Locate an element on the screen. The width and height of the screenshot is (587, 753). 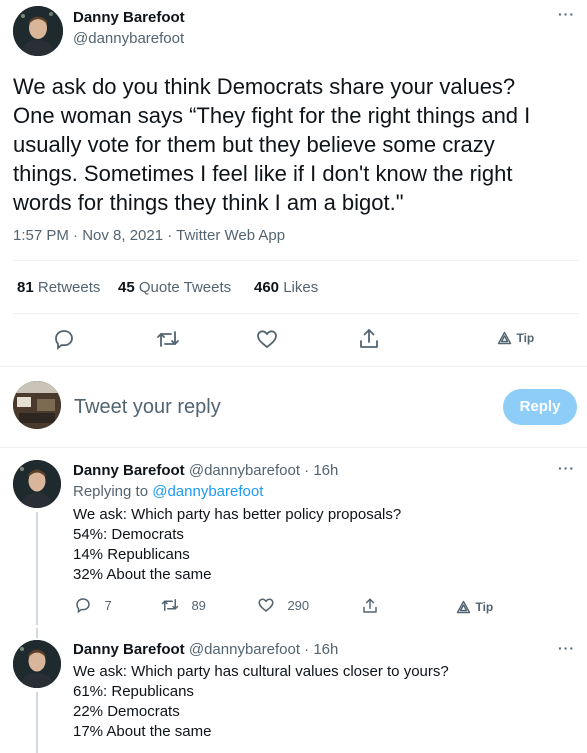
reply-text-line: 54%: Democrats is located at coordinates (128, 534).